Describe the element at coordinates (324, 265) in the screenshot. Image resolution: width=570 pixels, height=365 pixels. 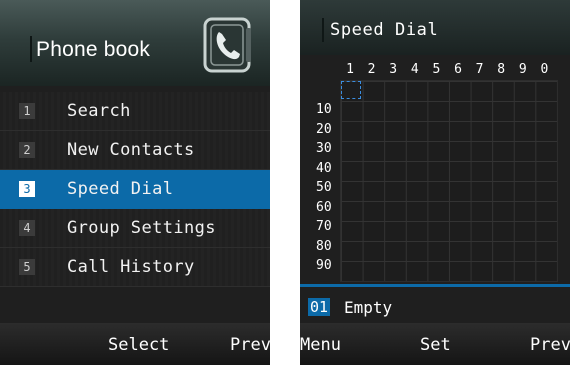
I see `grid-row-label: 90` at that location.